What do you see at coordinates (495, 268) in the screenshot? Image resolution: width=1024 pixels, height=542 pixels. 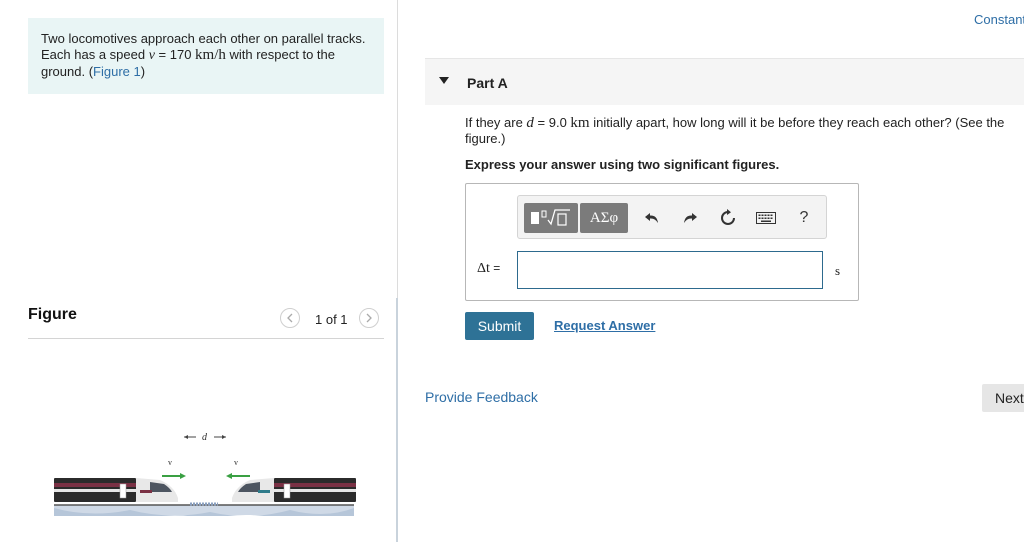 I see `answer-equals: =` at bounding box center [495, 268].